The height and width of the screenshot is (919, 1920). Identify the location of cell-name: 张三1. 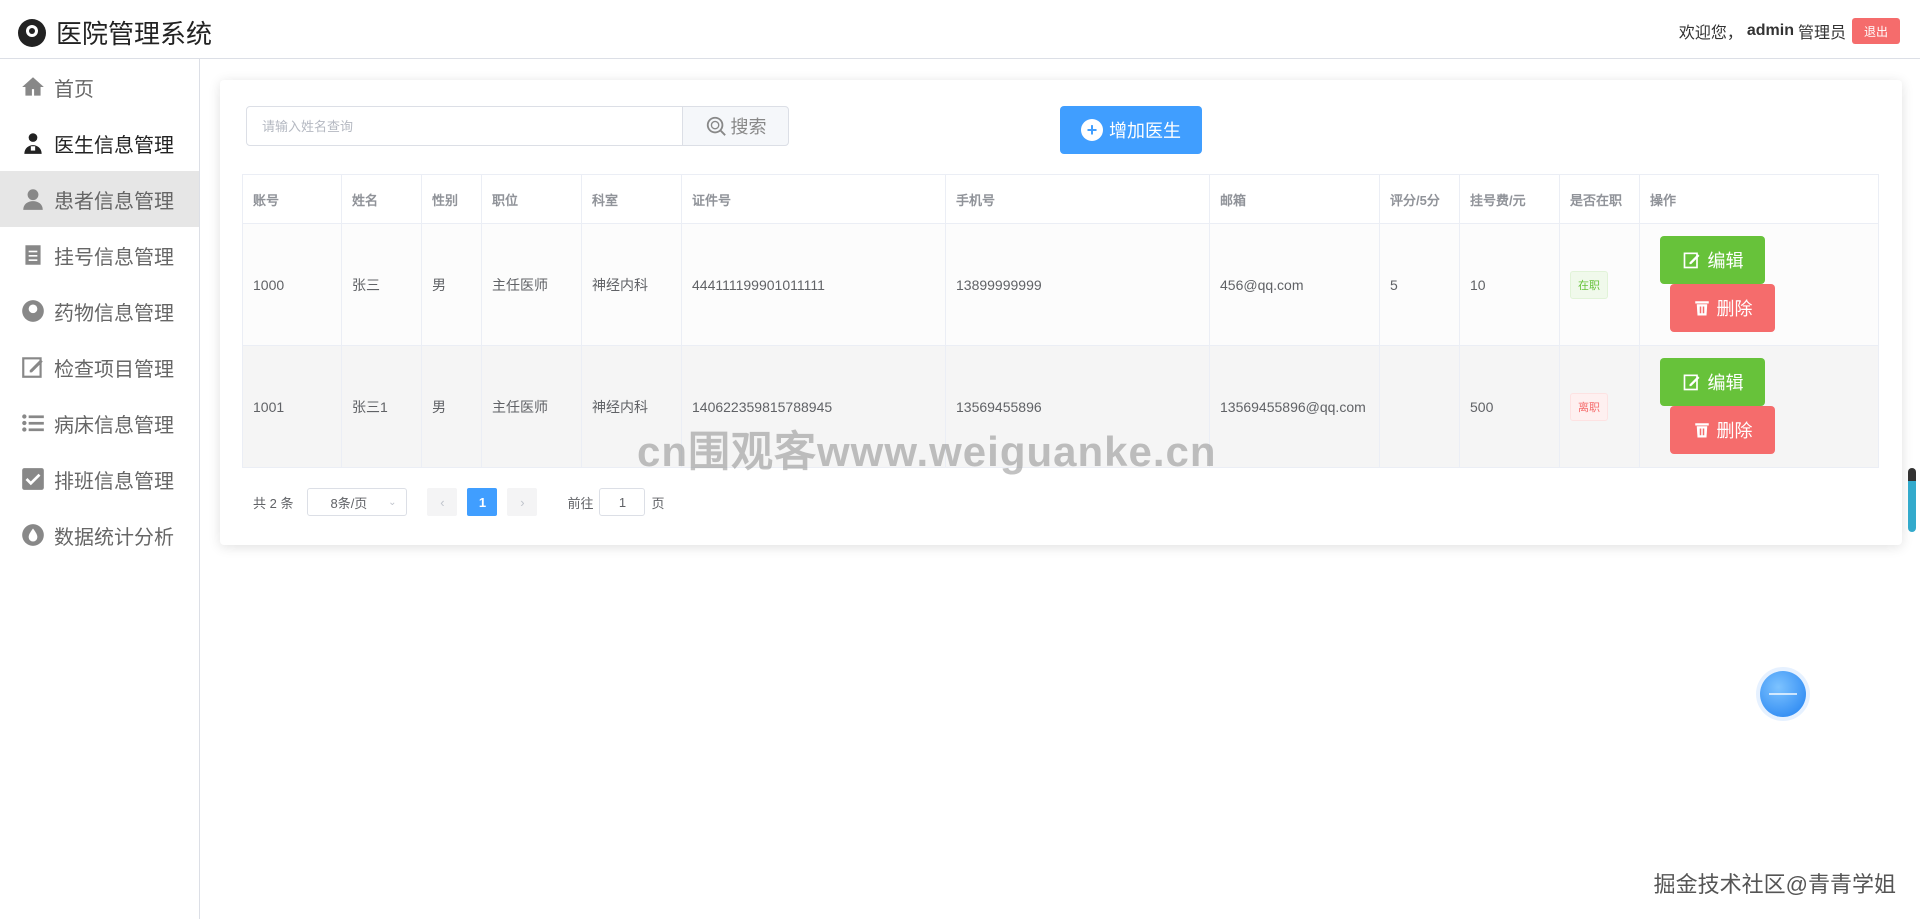
(381, 406).